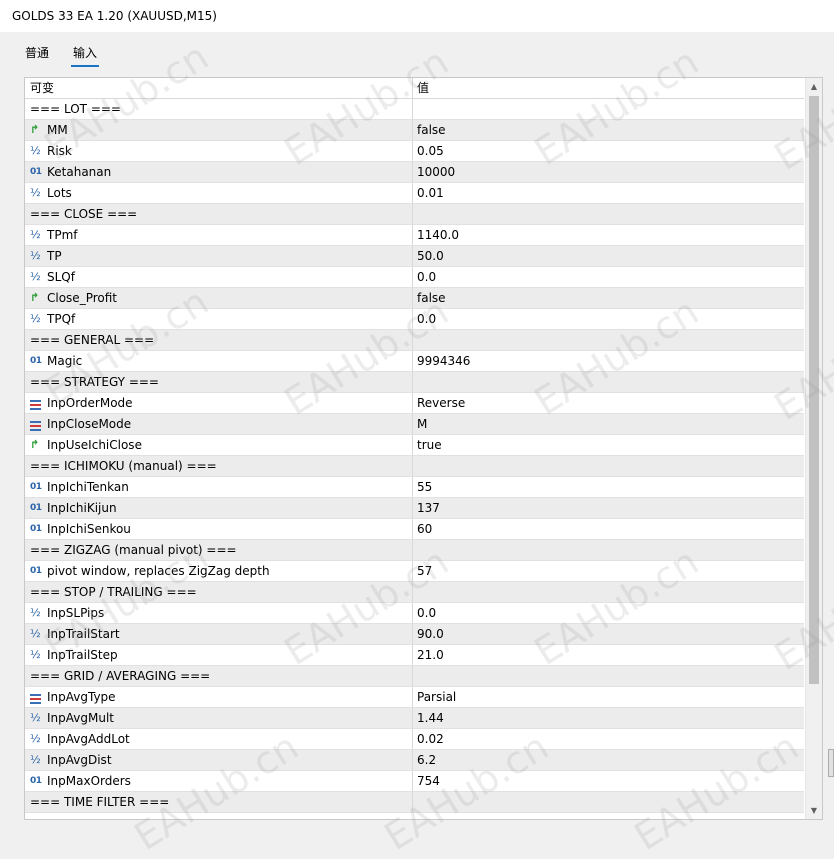 The image size is (834, 859). Describe the element at coordinates (414, 466) in the screenshot. I see `section-row: === ICHIMOKU (manual) ===` at that location.